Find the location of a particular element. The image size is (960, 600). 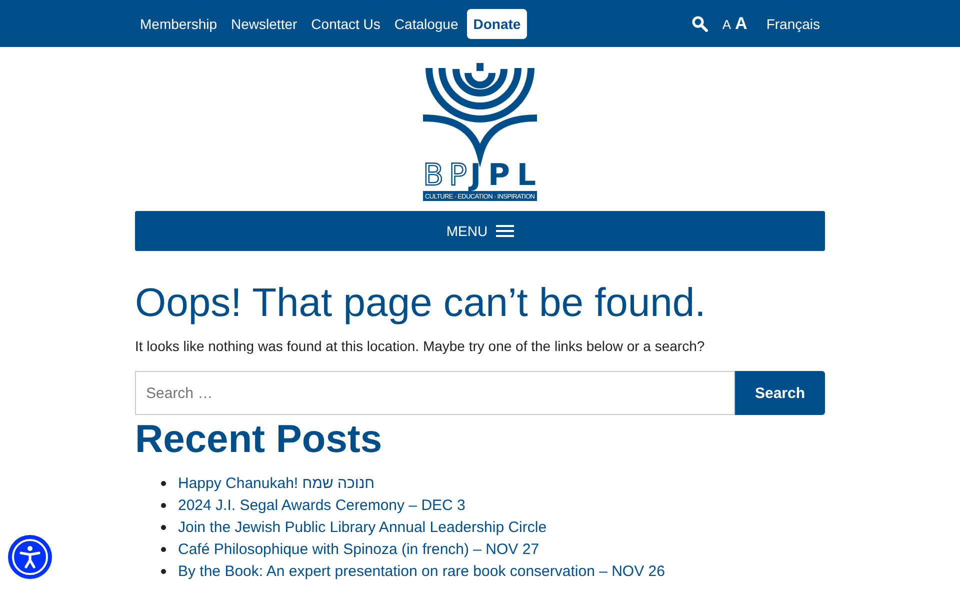

post-link: Café Philosophique with Spinoza (in french) – NOV 27 is located at coordinates (359, 549).